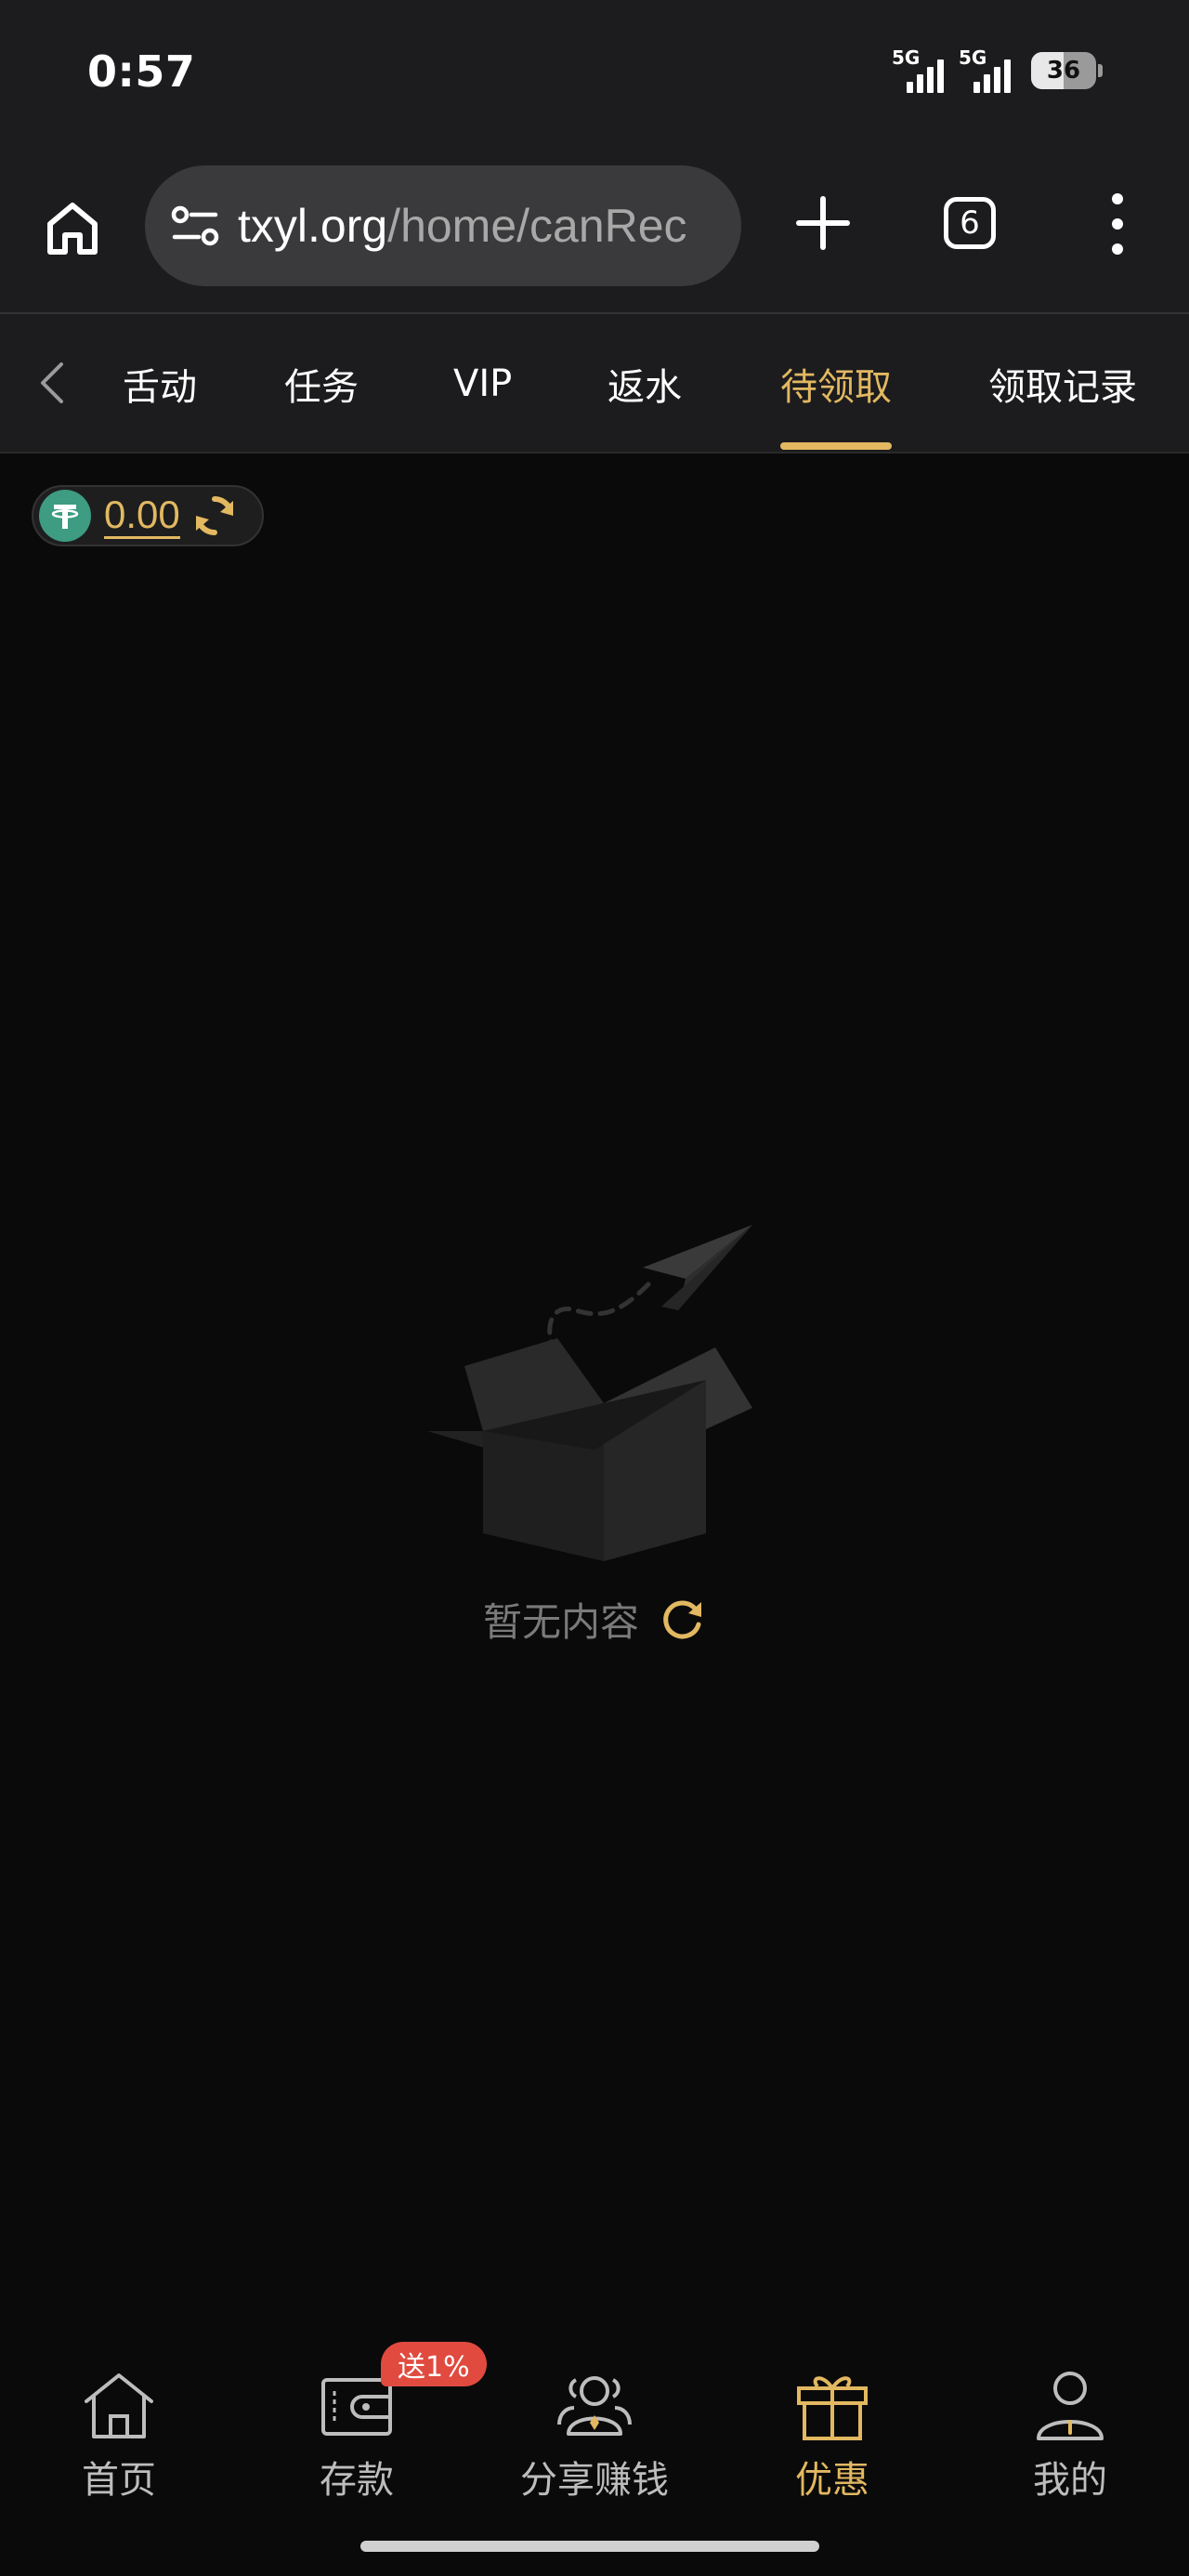 The width and height of the screenshot is (1189, 2576). I want to click on tab-pending-claim: 待领取, so click(836, 383).